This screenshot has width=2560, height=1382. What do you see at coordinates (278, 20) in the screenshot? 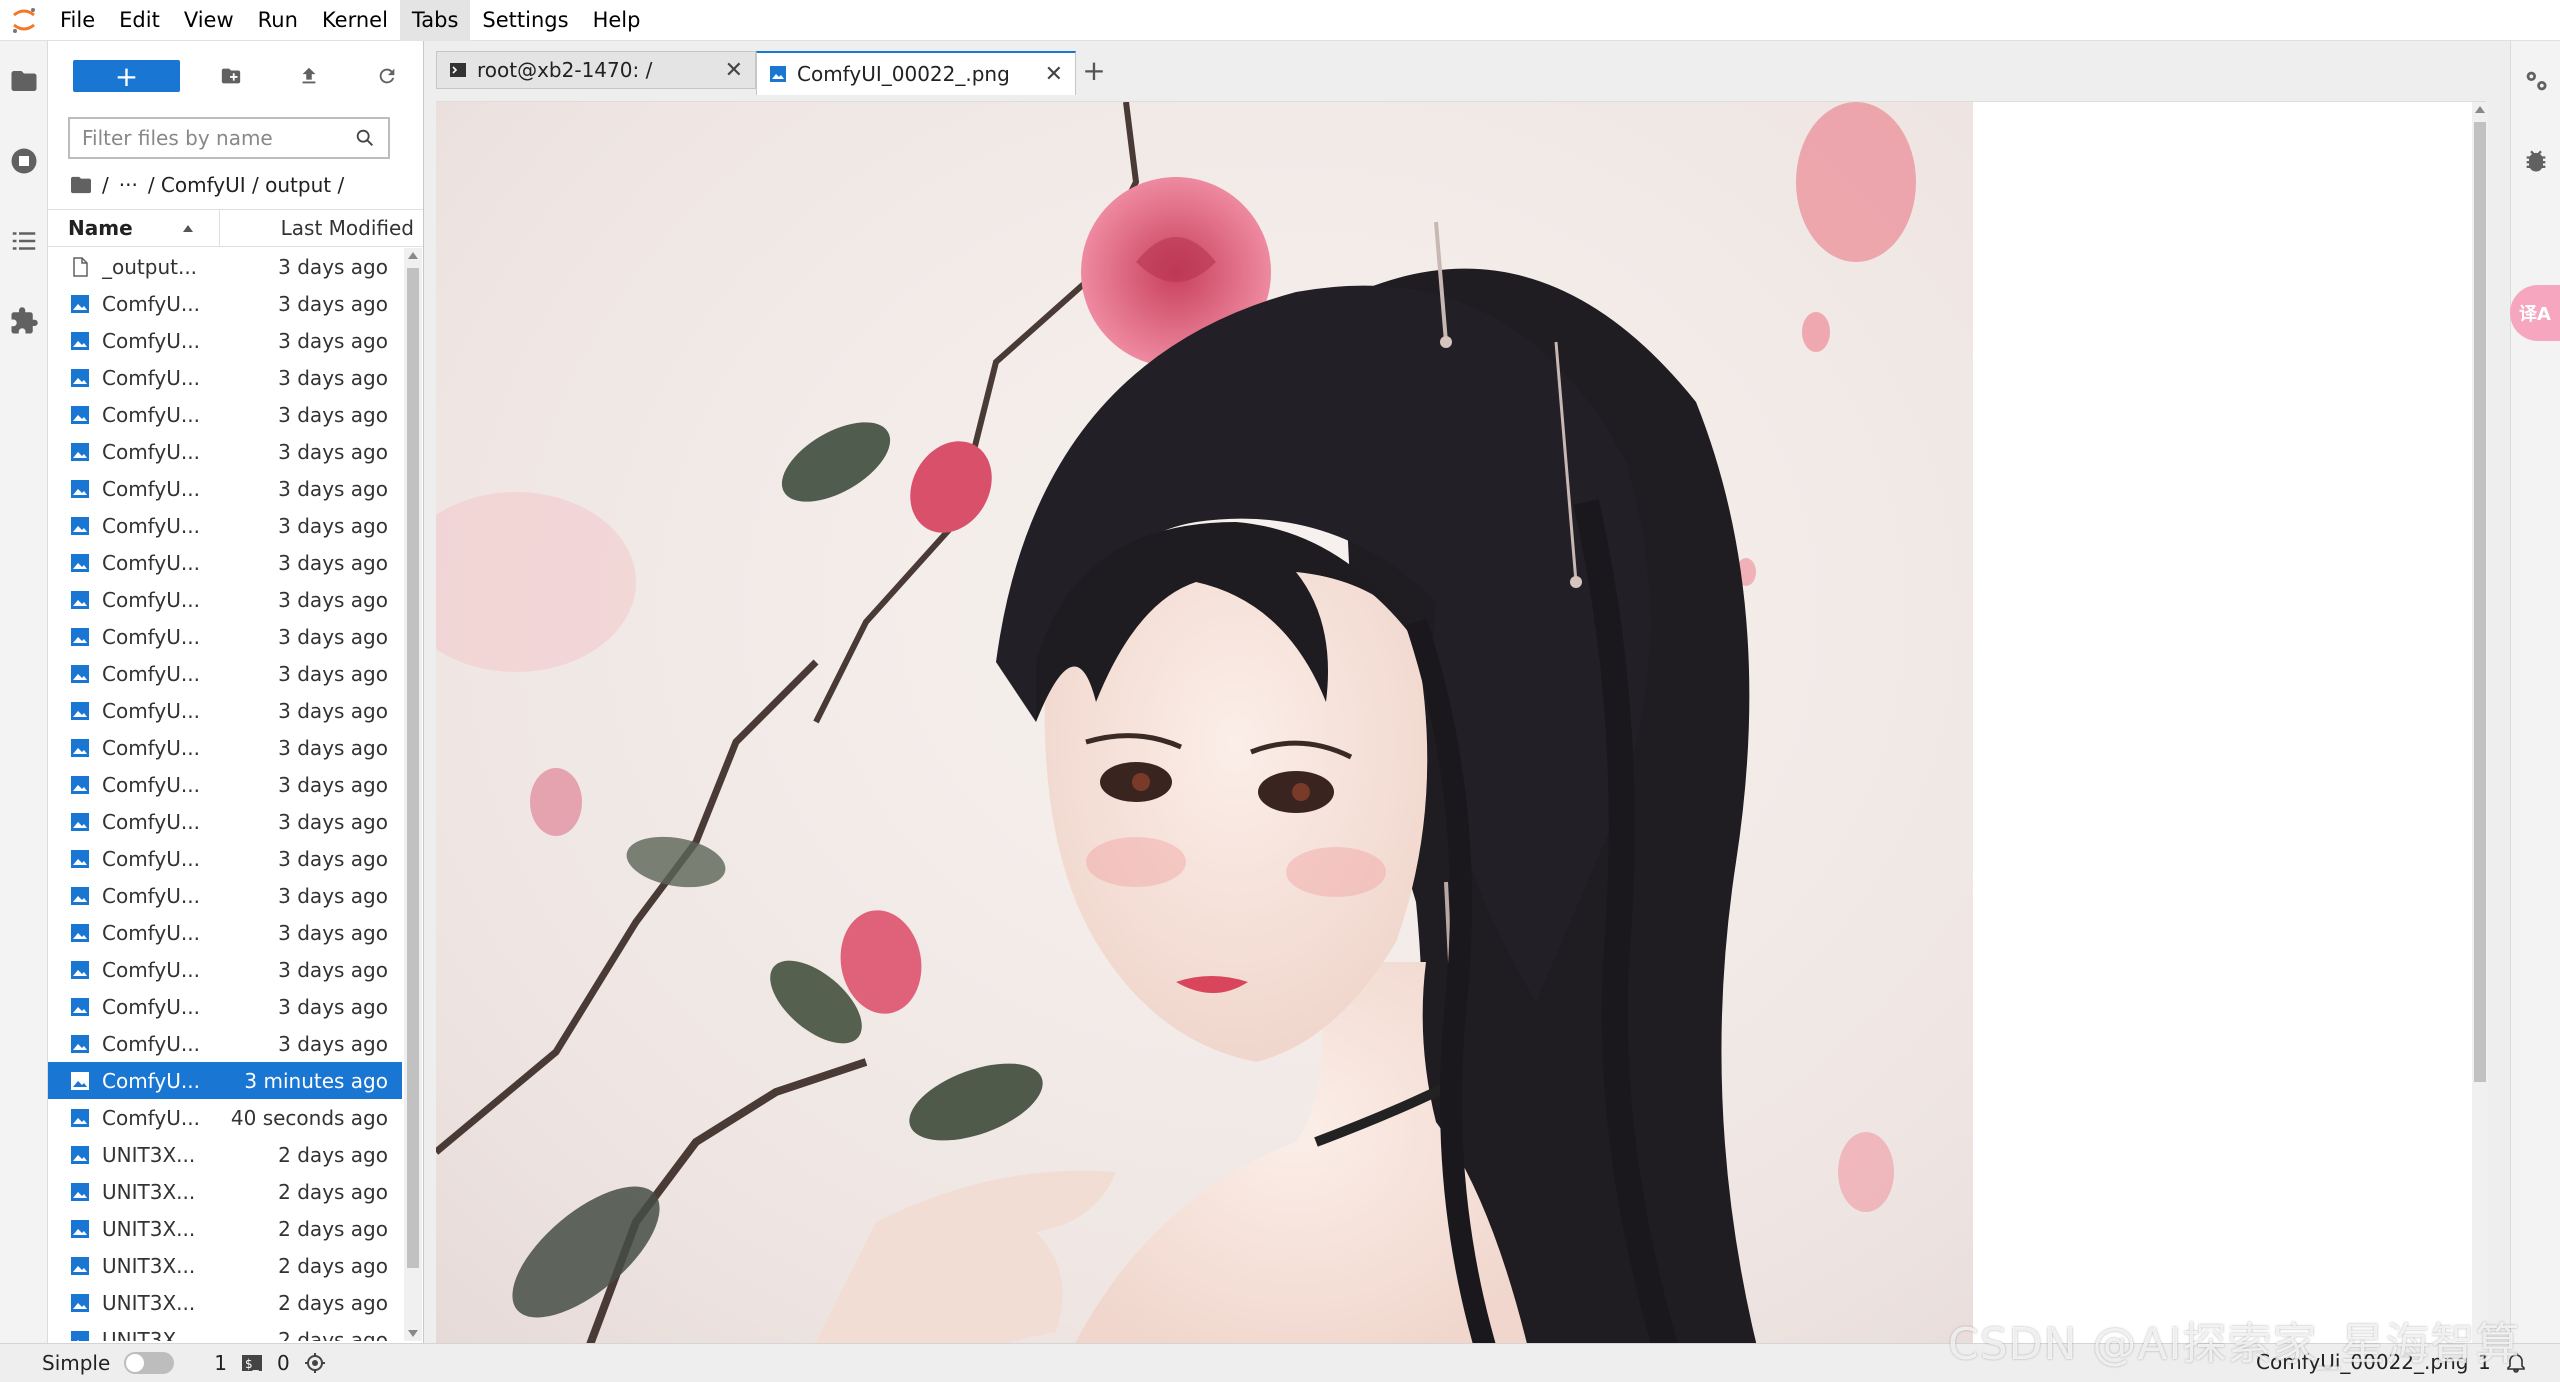
I see `menu-run: Run` at bounding box center [278, 20].